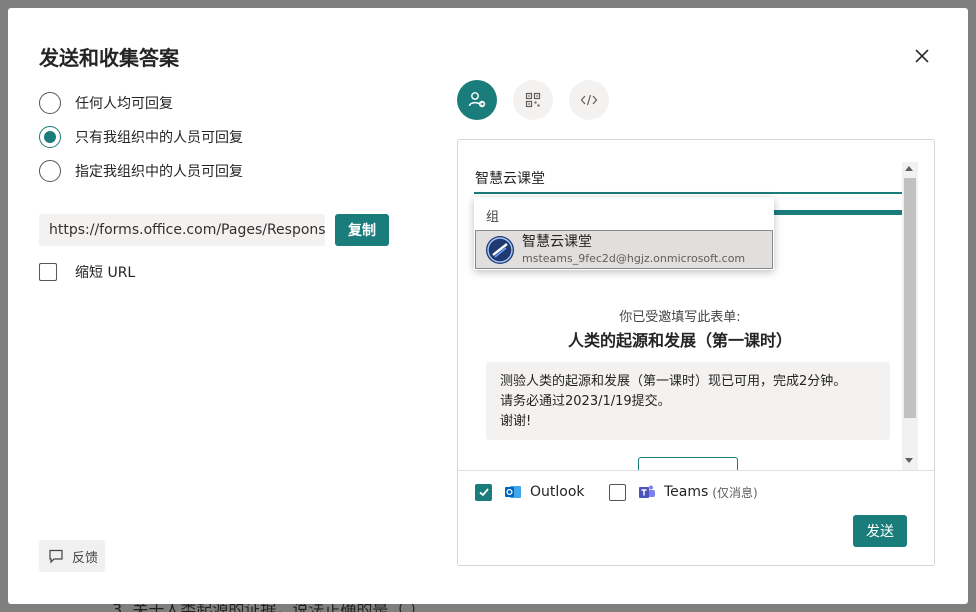 This screenshot has width=976, height=612. I want to click on message-line: 请务必通过2023/1/19提交。, so click(585, 401).